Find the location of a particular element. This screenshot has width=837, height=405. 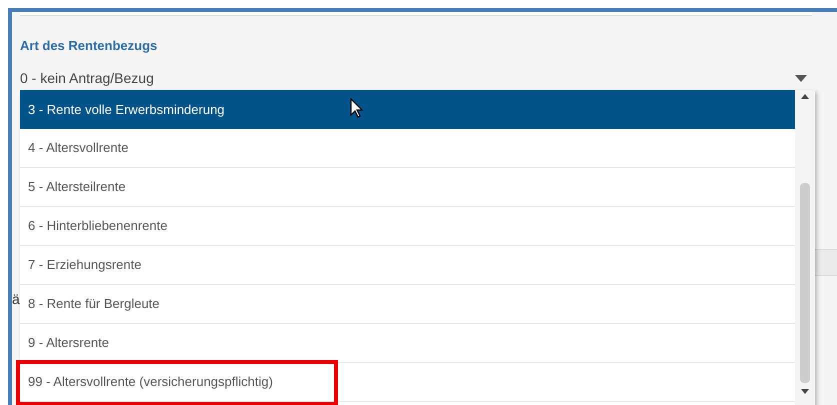

scroll-down-icon is located at coordinates (805, 391).